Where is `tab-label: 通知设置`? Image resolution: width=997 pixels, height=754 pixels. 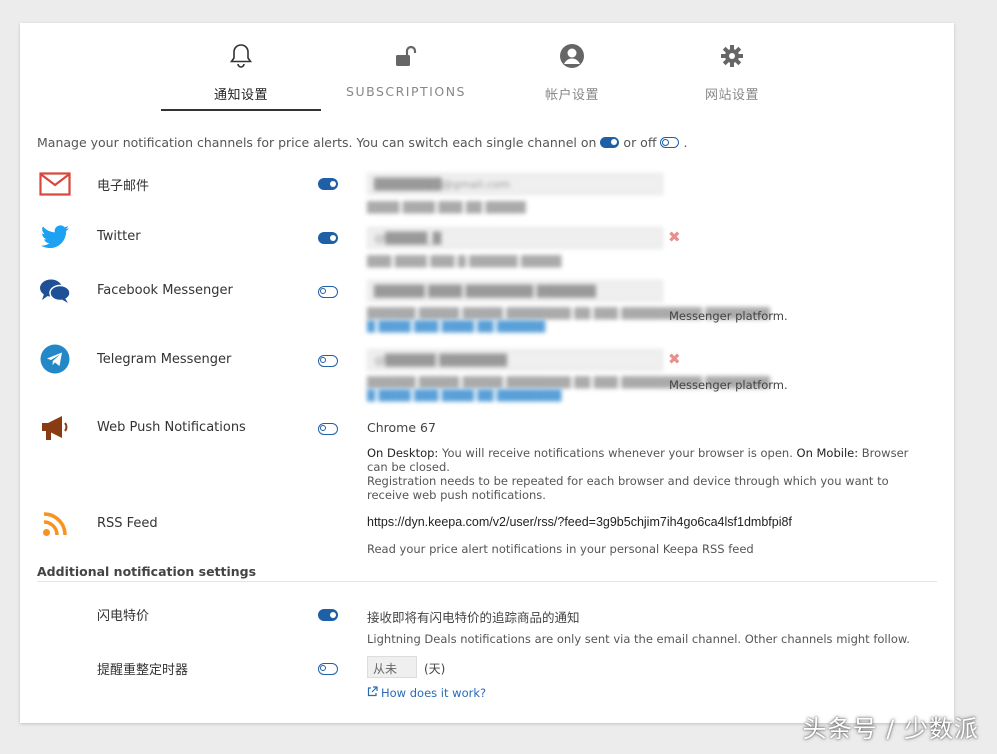
tab-label: 通知设置 is located at coordinates (240, 95).